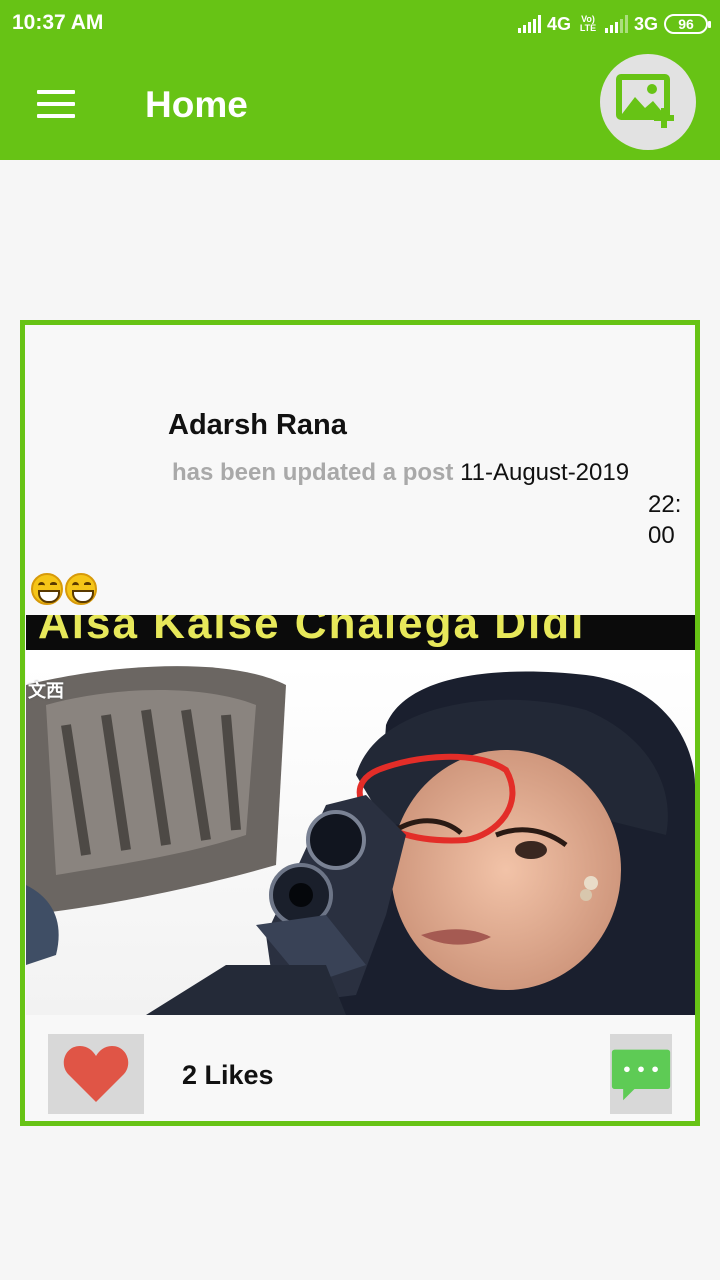 The image size is (720, 1280). Describe the element at coordinates (56, 92) in the screenshot. I see `hamburger-menu-icon` at that location.